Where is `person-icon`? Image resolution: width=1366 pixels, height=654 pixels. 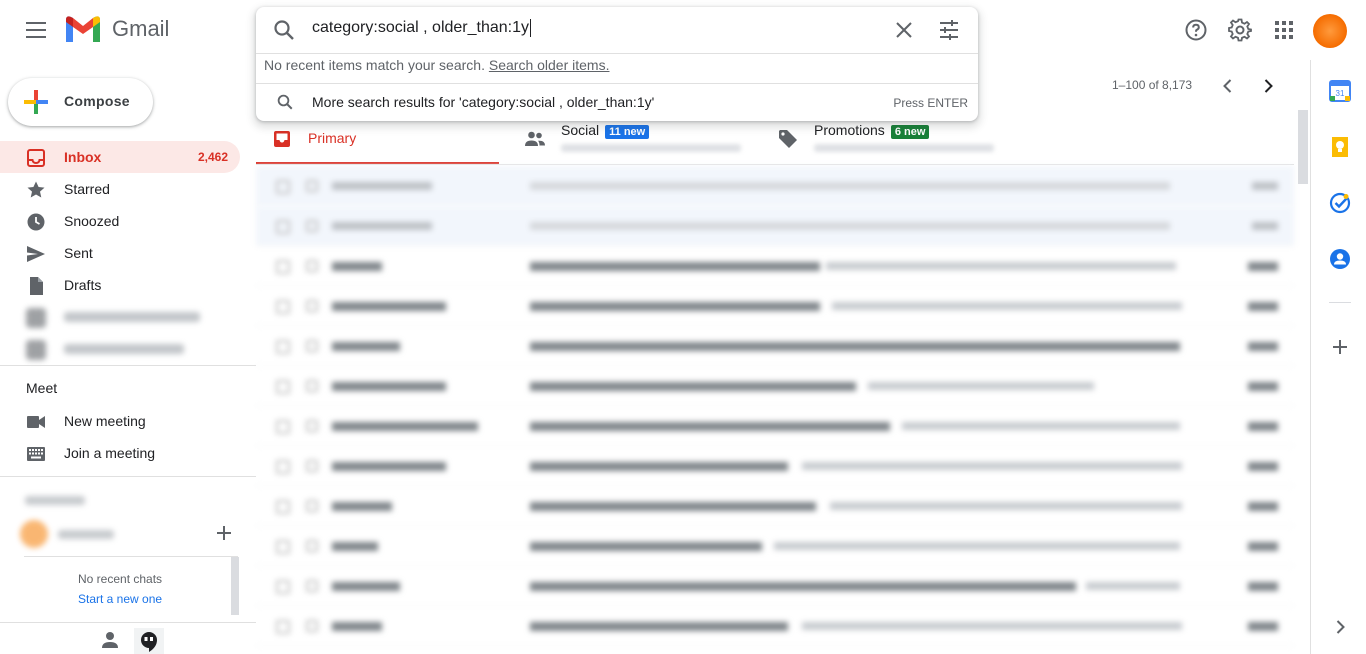 person-icon is located at coordinates (110, 640).